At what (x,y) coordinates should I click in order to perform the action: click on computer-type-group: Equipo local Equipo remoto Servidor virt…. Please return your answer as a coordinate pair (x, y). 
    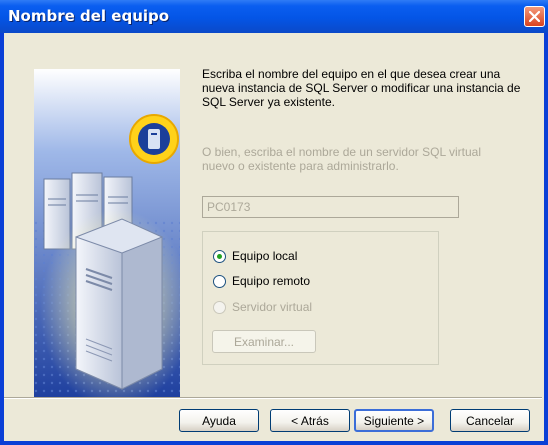
    Looking at the image, I should click on (320, 298).